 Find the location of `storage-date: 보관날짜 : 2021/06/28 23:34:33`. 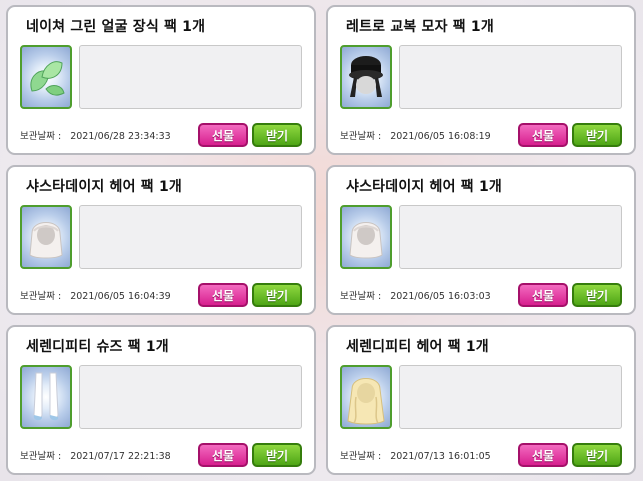

storage-date: 보관날짜 : 2021/06/28 23:34:33 is located at coordinates (95, 135).